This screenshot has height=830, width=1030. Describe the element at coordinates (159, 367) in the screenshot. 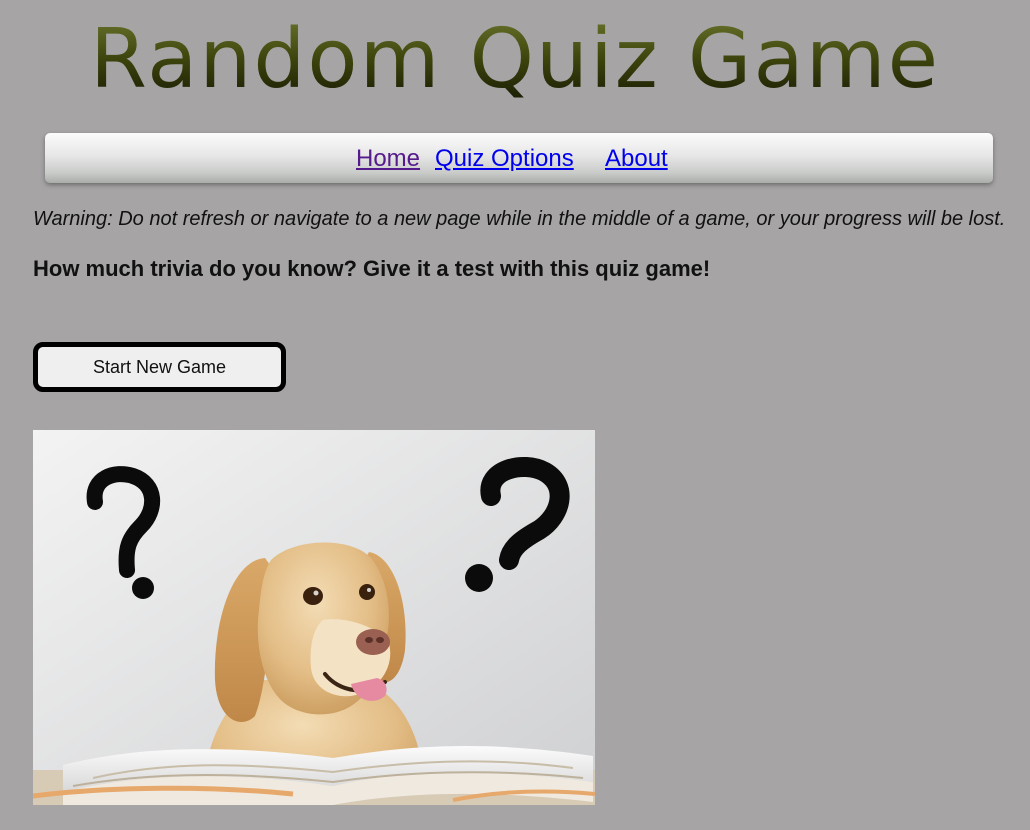

I see `start-new-game-button: Start New Game` at that location.